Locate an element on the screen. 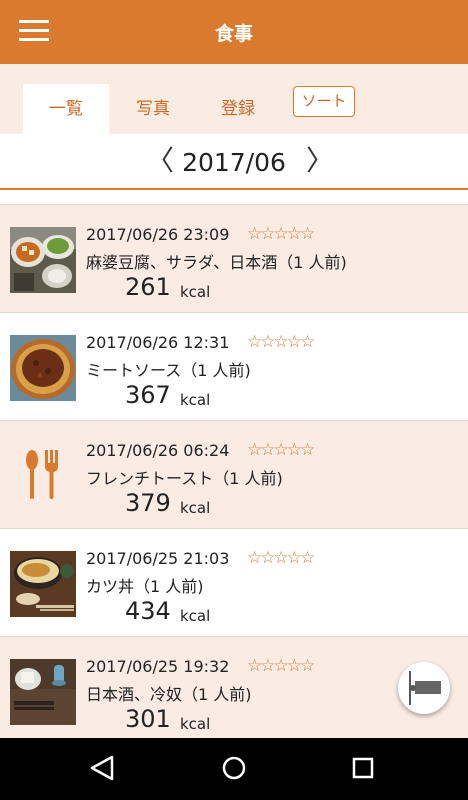  meal-time: 2017/06/25 19:32 is located at coordinates (158, 666).